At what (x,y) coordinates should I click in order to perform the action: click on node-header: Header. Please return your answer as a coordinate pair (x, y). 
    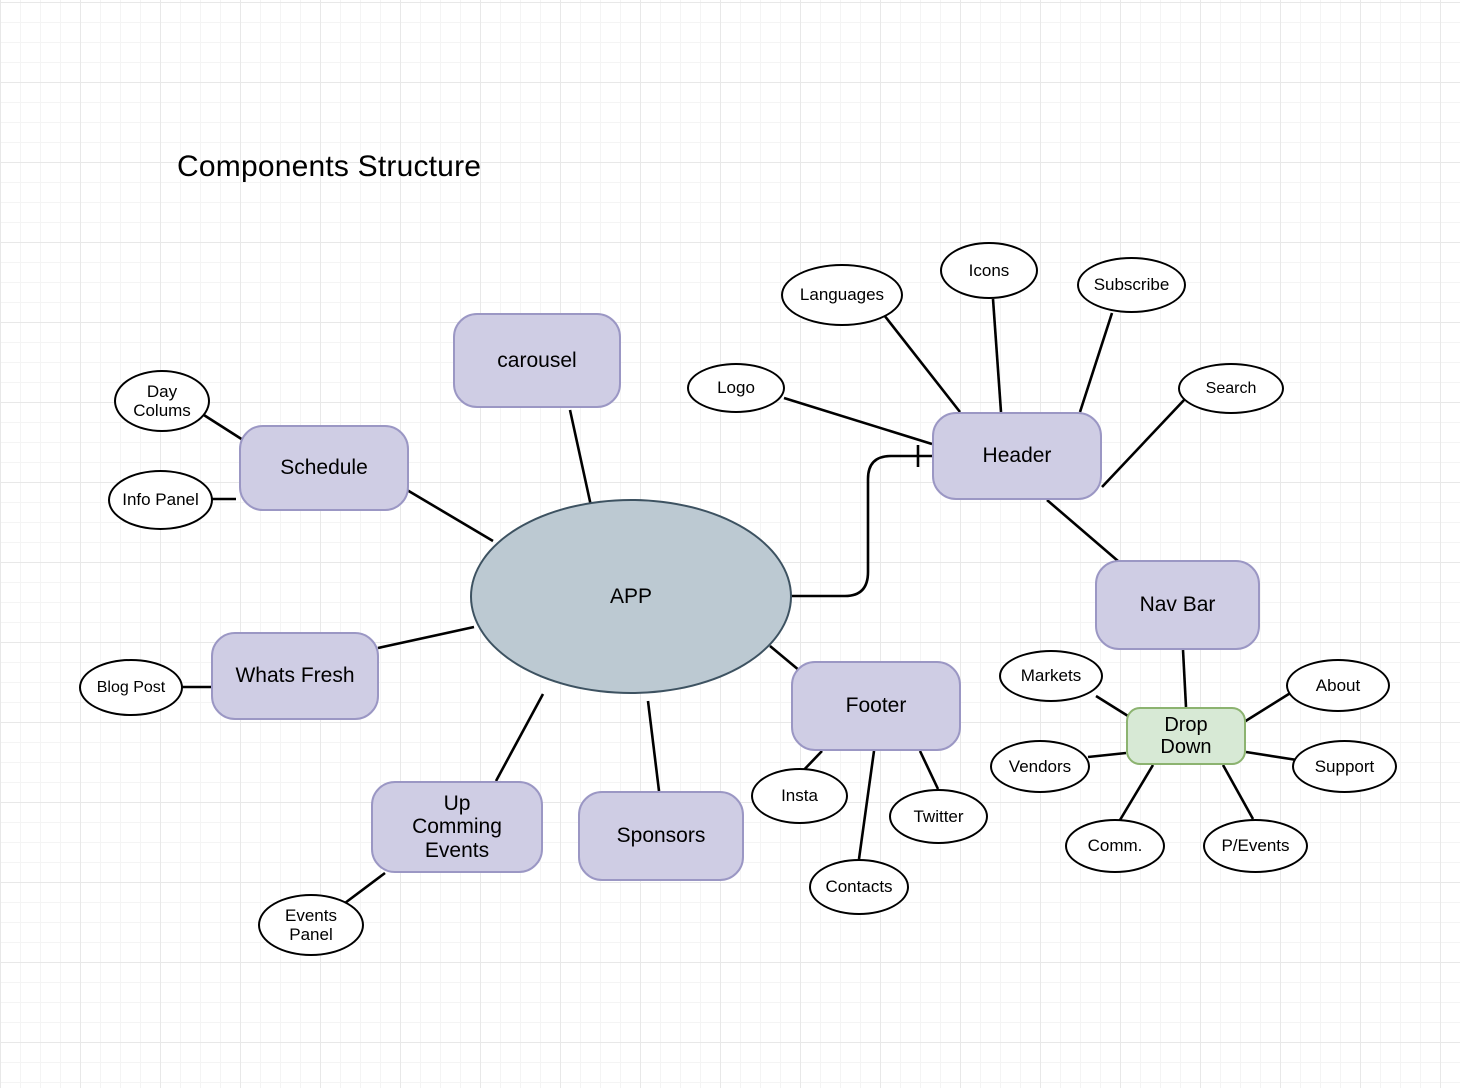
    Looking at the image, I should click on (1017, 456).